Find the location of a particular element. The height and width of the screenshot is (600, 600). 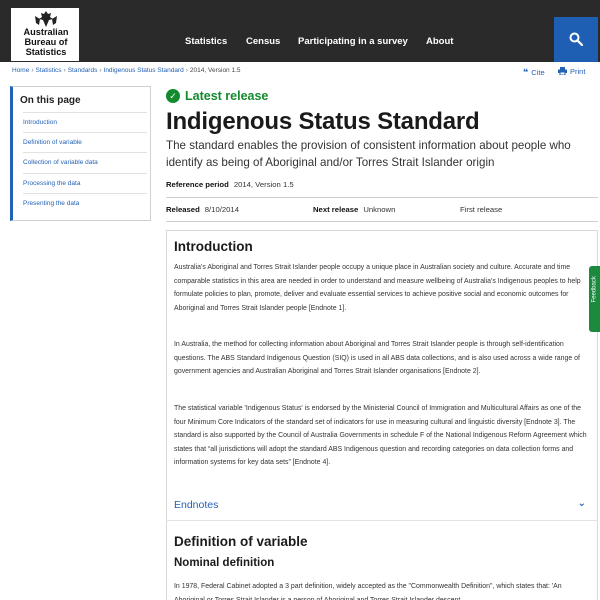

definition-heading: Definition of variable is located at coordinates (241, 541).